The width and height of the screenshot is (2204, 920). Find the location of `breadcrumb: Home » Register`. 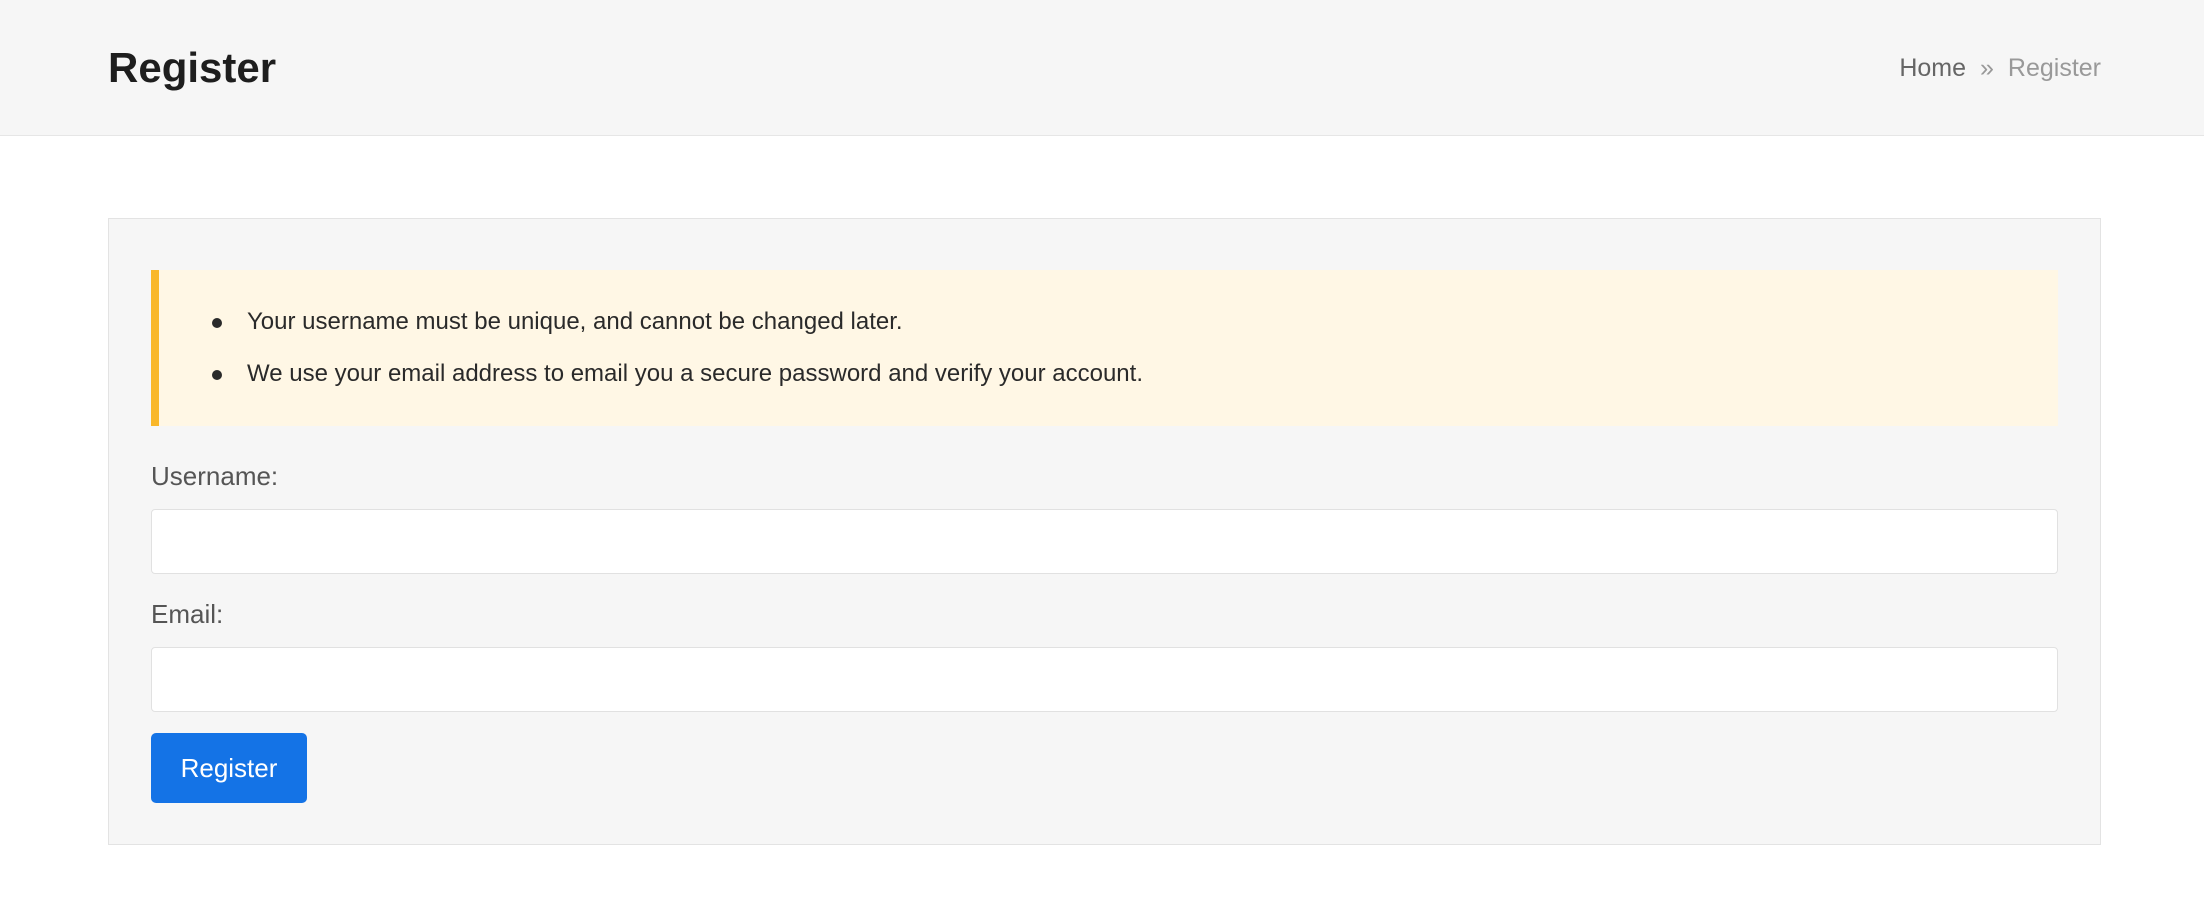

breadcrumb: Home » Register is located at coordinates (2000, 68).